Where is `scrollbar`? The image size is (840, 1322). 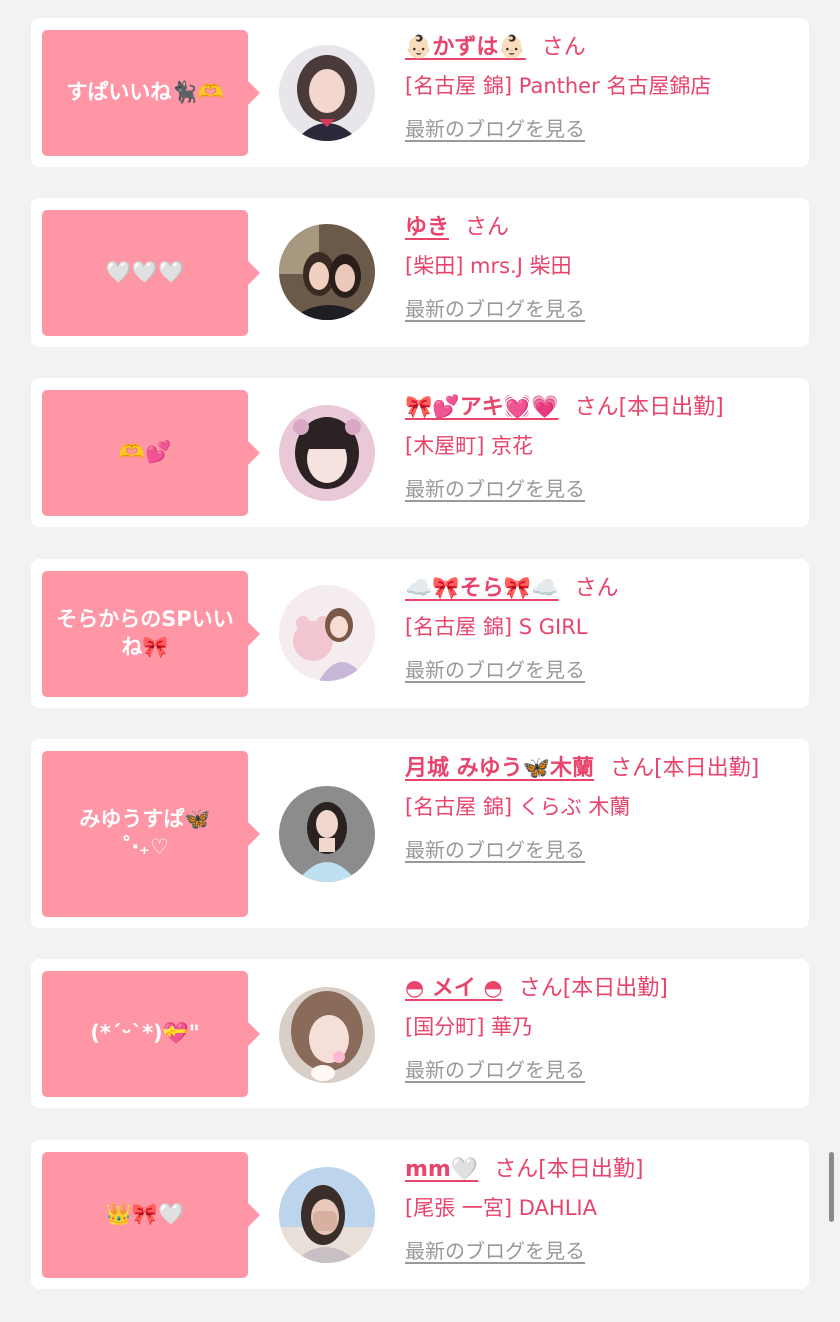
scrollbar is located at coordinates (831, 1187).